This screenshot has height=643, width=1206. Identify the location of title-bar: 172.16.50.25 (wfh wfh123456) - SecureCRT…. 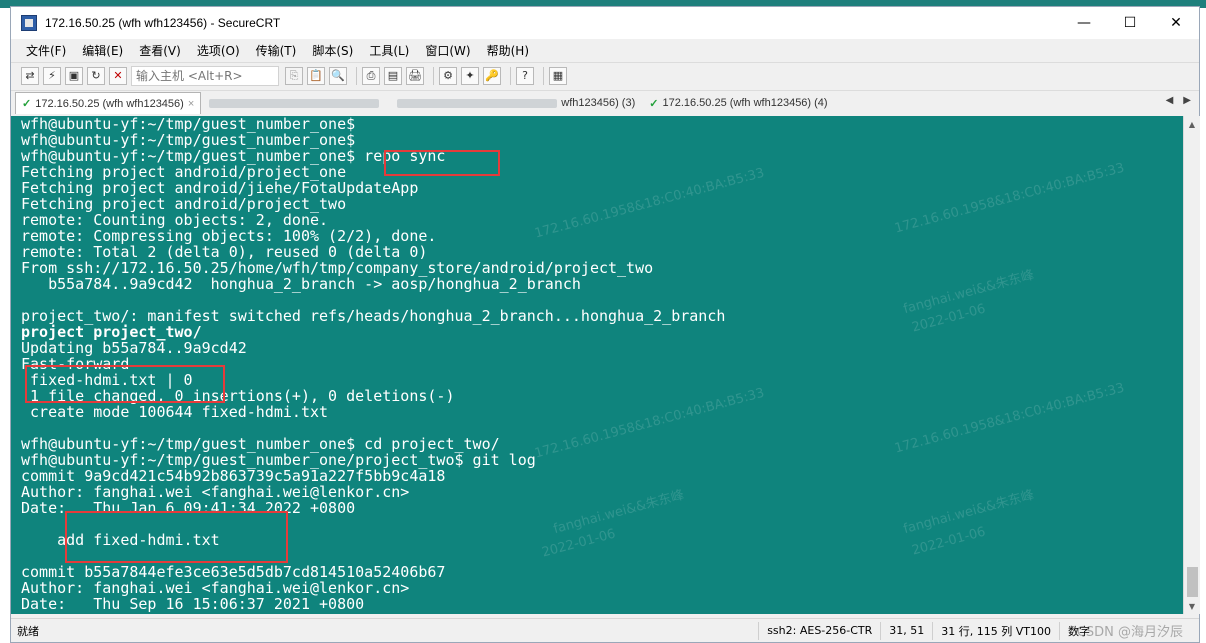
(605, 23).